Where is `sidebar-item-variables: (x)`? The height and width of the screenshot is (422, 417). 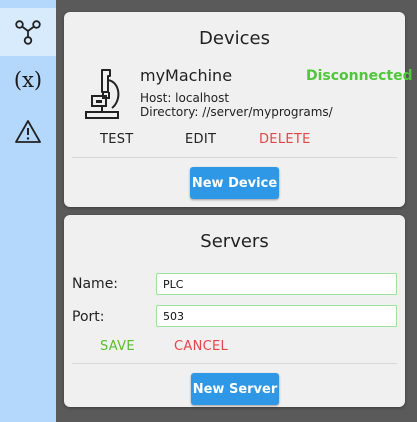
sidebar-item-variables: (x) is located at coordinates (28, 80).